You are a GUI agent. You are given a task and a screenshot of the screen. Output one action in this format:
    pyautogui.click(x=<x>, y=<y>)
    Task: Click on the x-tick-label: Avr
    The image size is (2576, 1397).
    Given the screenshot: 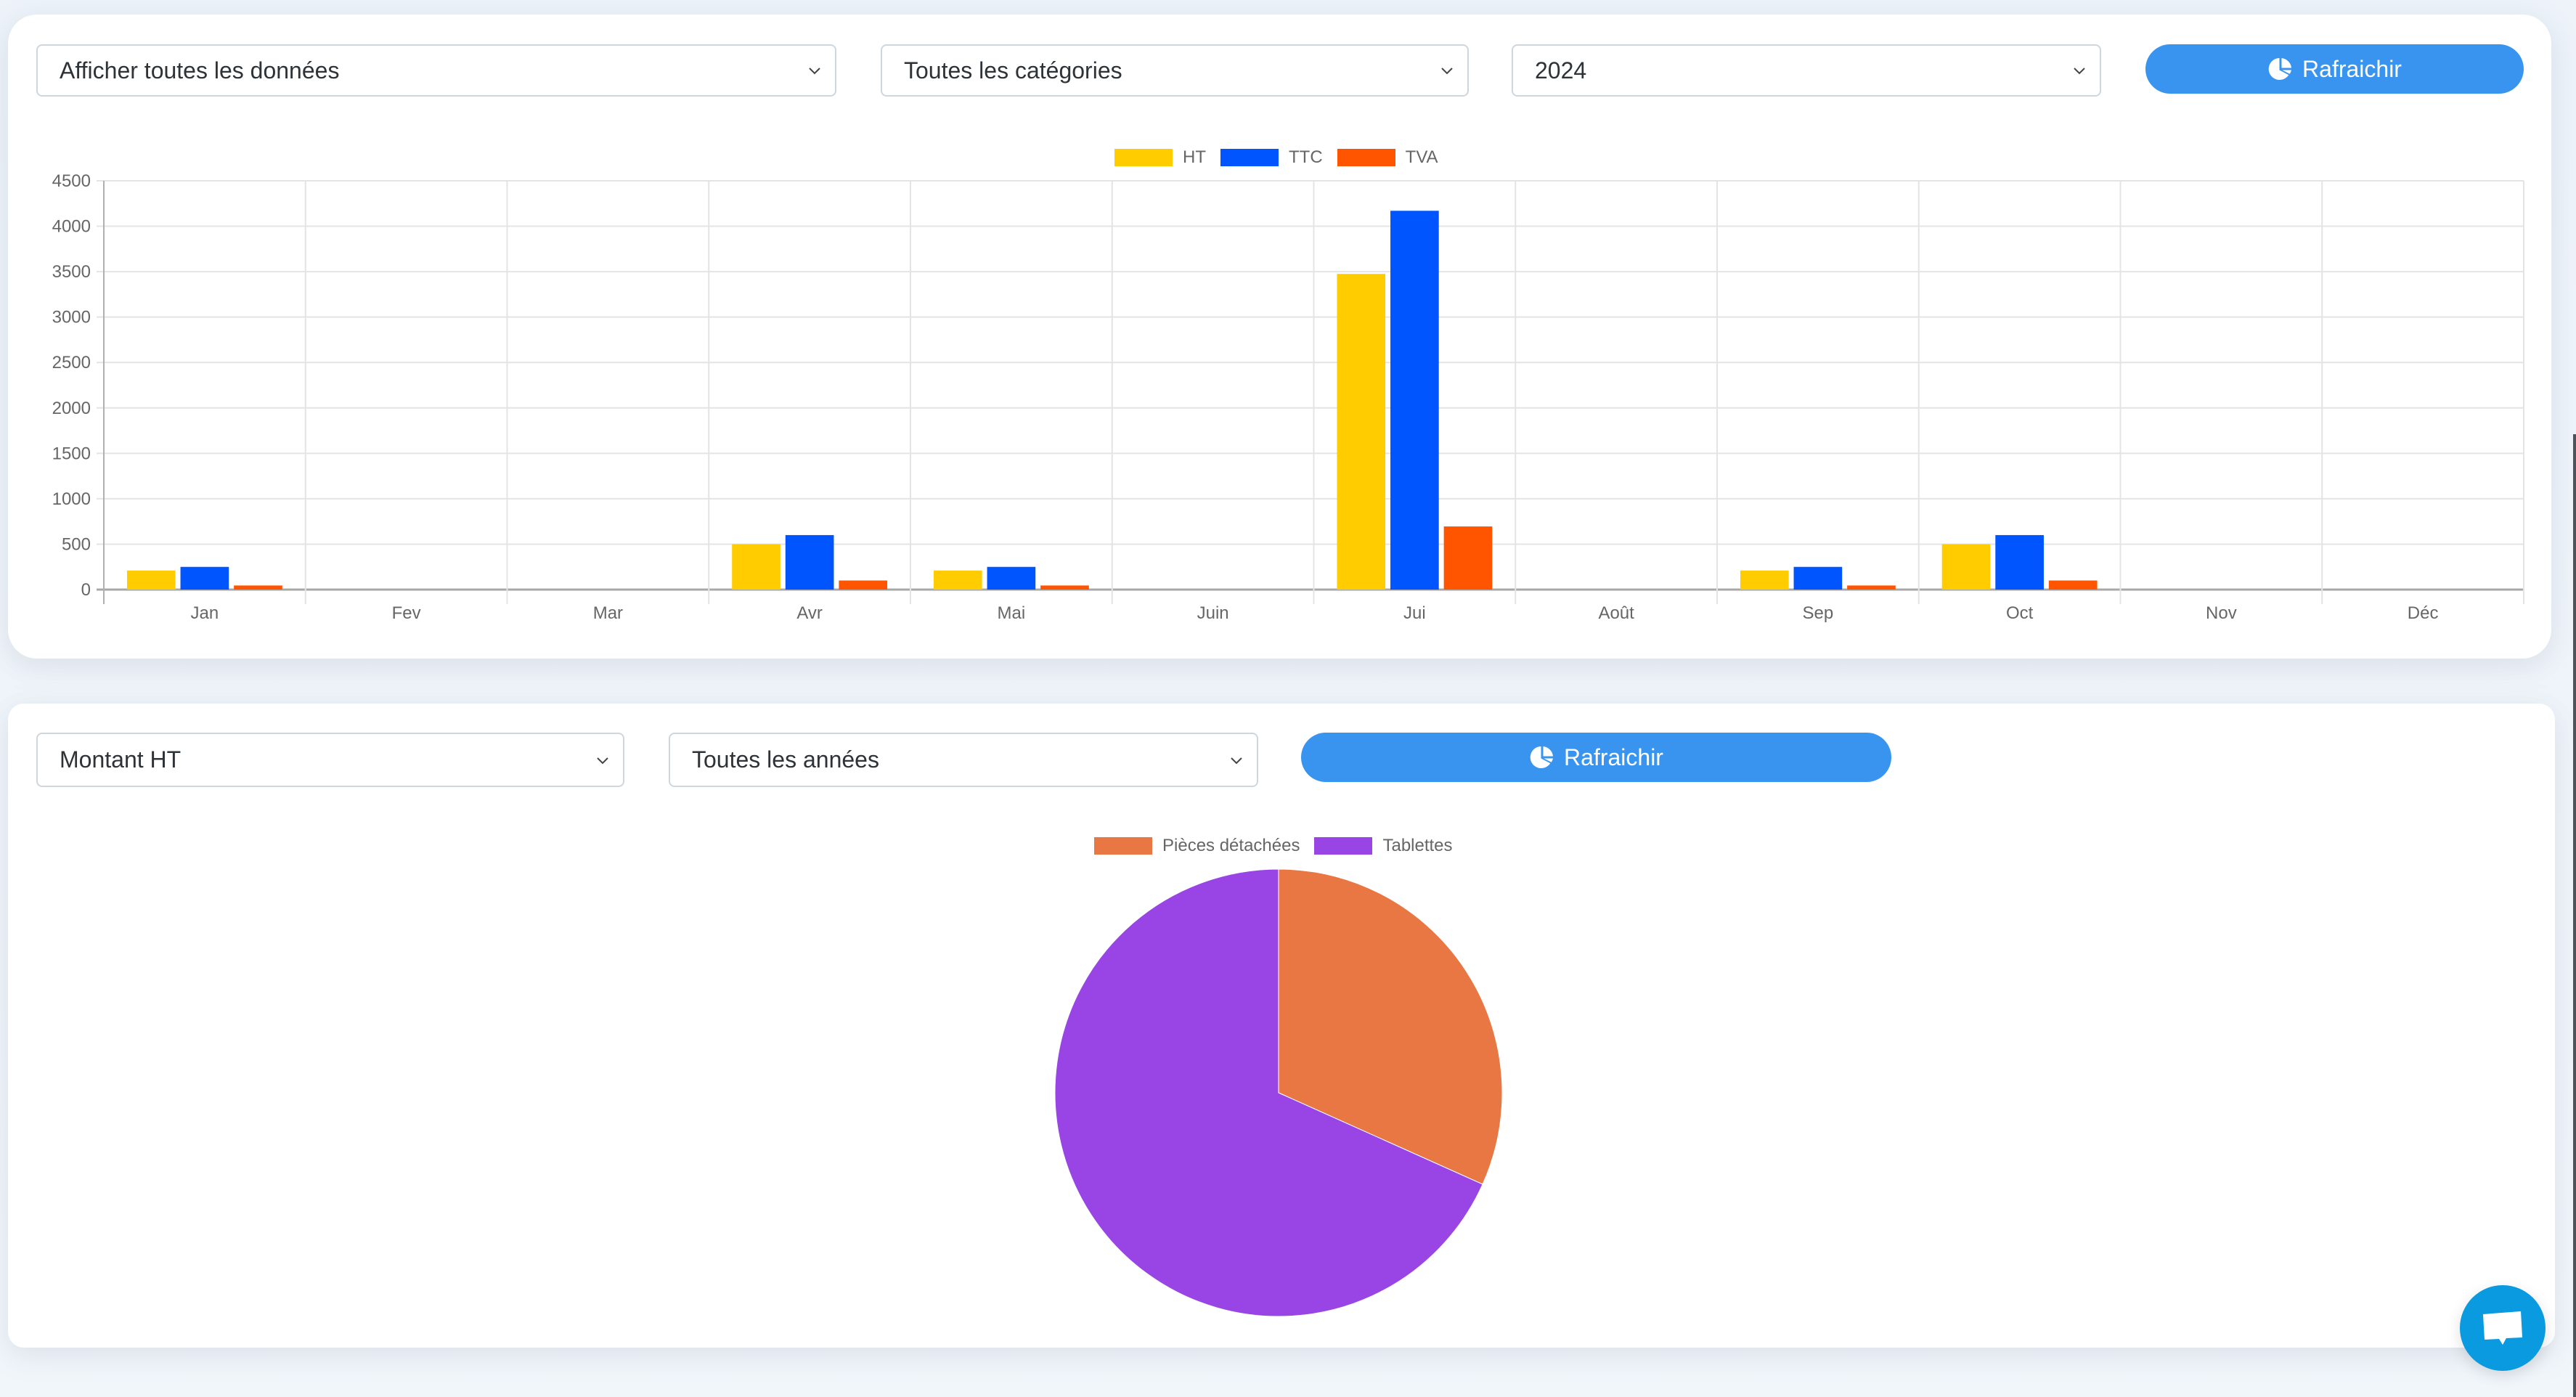 What is the action you would take?
    pyautogui.click(x=809, y=613)
    